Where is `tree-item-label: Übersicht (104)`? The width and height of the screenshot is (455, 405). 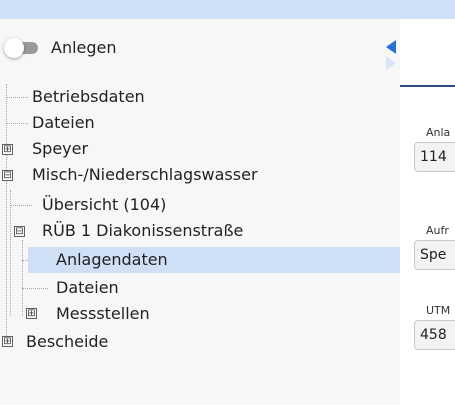
tree-item-label: Übersicht (104) is located at coordinates (104, 204).